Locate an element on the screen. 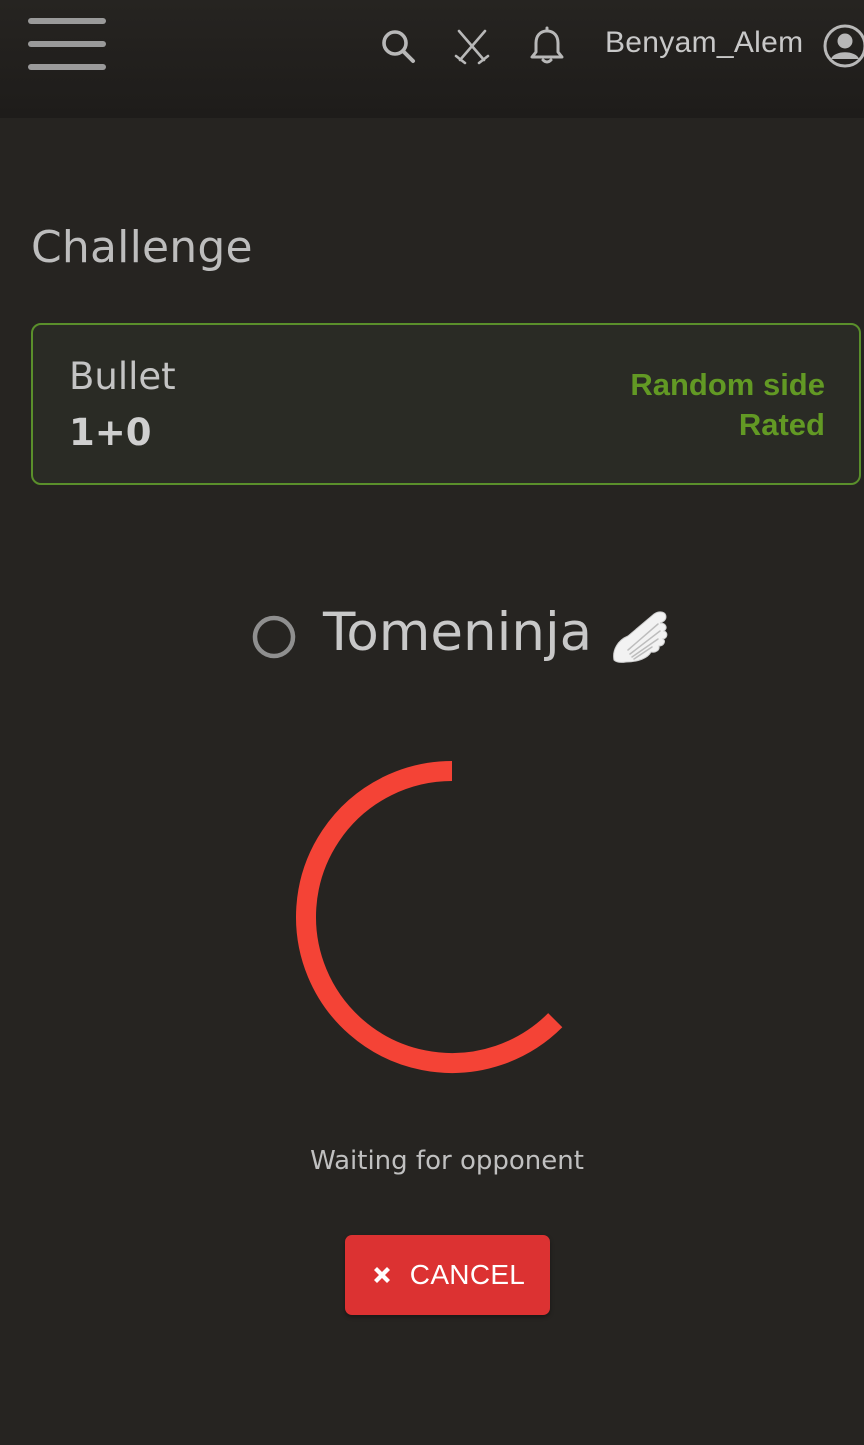 Image resolution: width=864 pixels, height=1445 pixels. page-title: Challenge is located at coordinates (142, 248).